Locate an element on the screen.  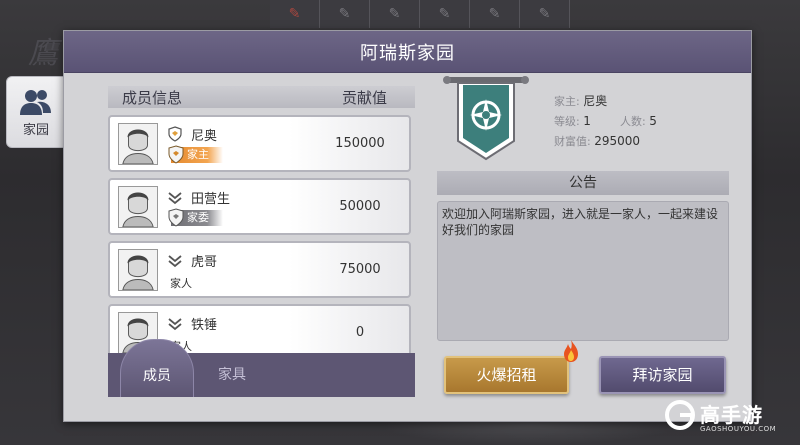
leader-value: 尼奥 is located at coordinates (595, 101).